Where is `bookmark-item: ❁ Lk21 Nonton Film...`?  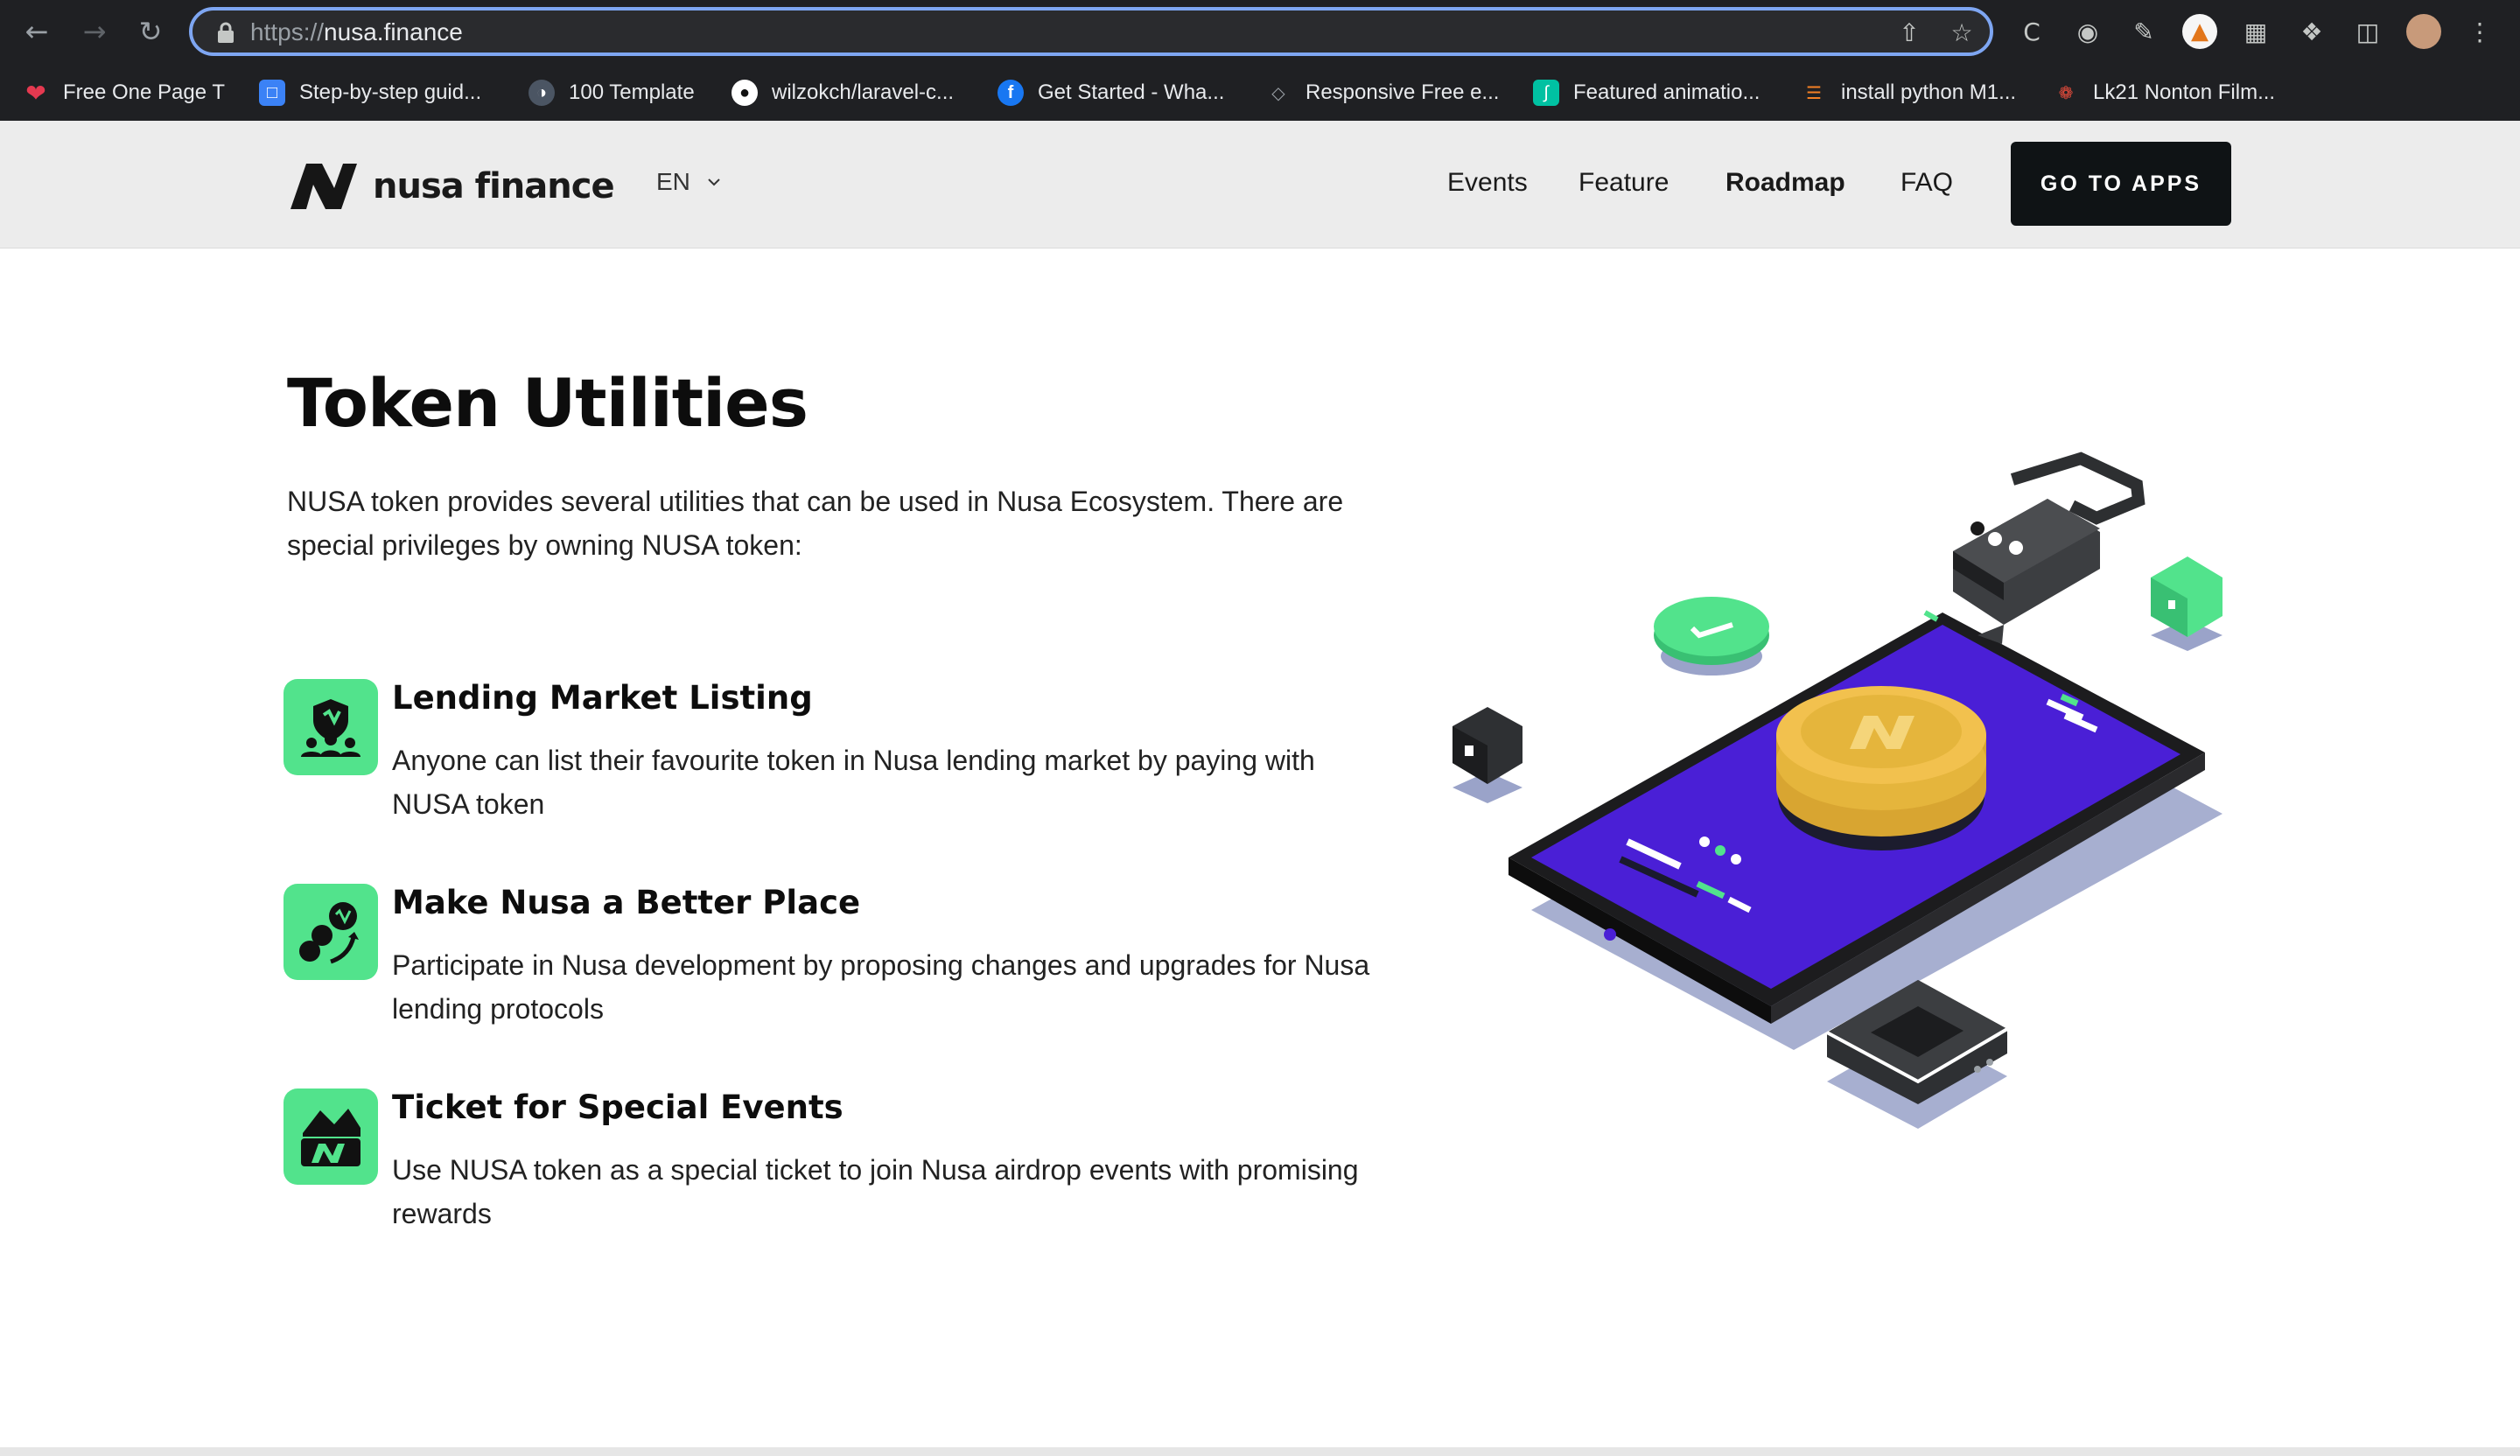 bookmark-item: ❁ Lk21 Nonton Film... is located at coordinates (2164, 92).